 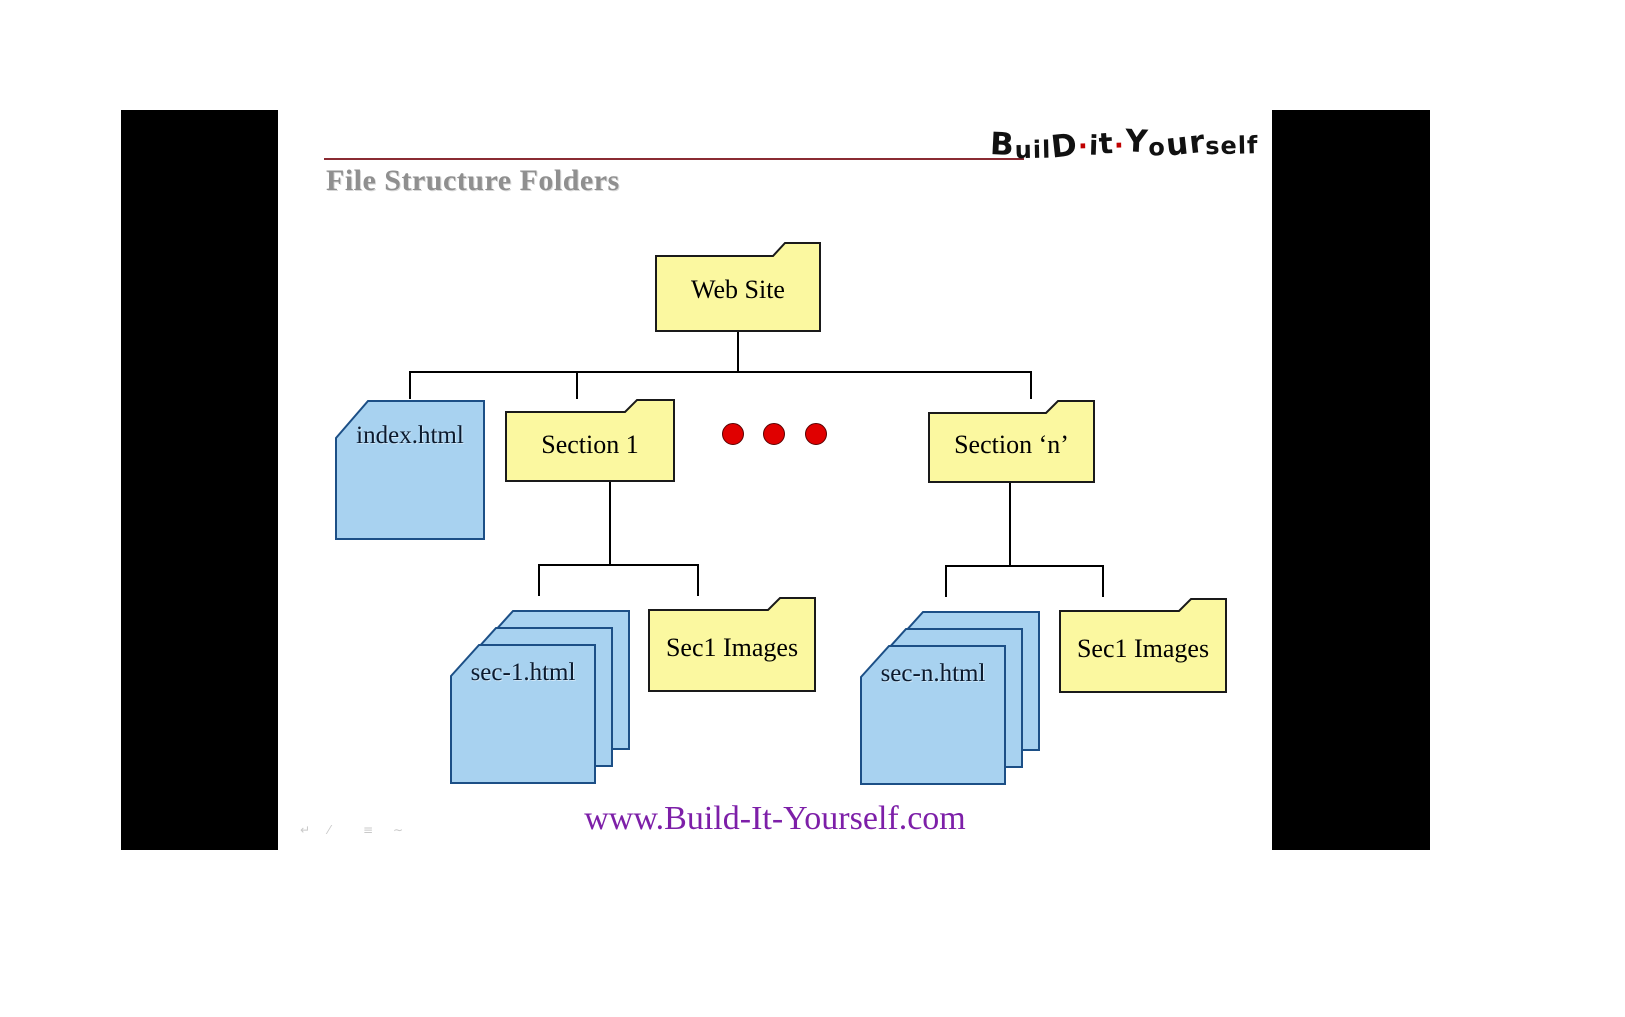 I want to click on document-stack-sec-1-html: sec-1.html, so click(x=543, y=691).